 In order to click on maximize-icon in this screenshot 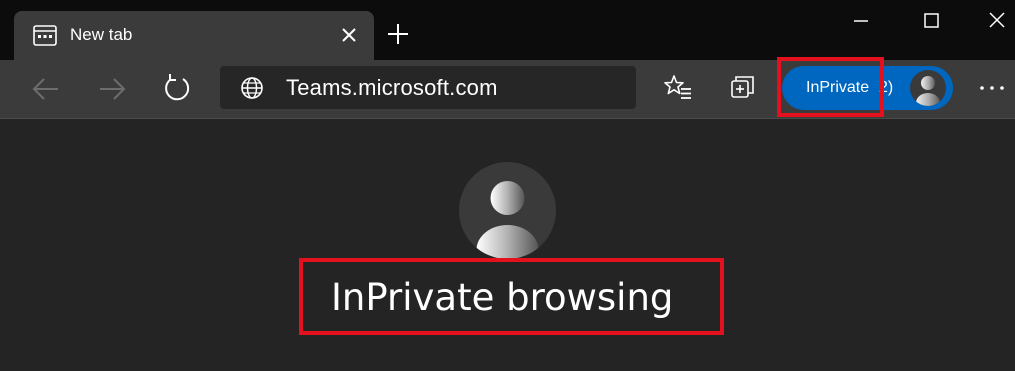, I will do `click(931, 22)`.